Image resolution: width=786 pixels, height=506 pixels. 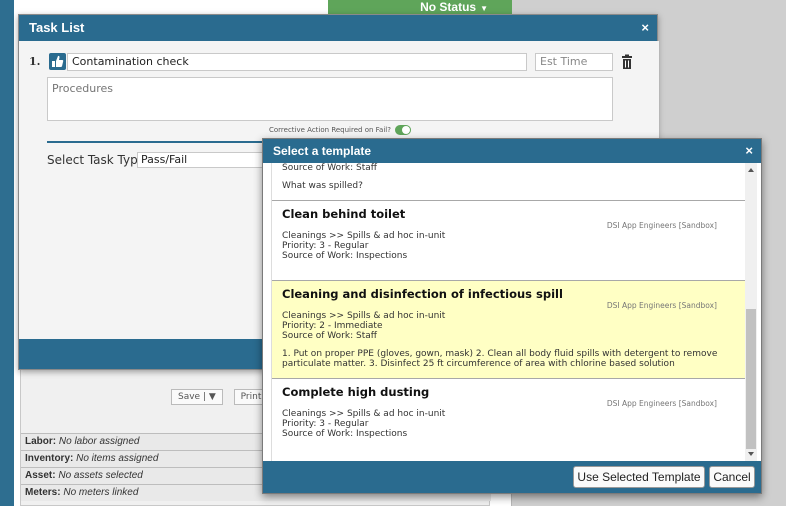 I want to click on save-label: Save, so click(x=189, y=397).